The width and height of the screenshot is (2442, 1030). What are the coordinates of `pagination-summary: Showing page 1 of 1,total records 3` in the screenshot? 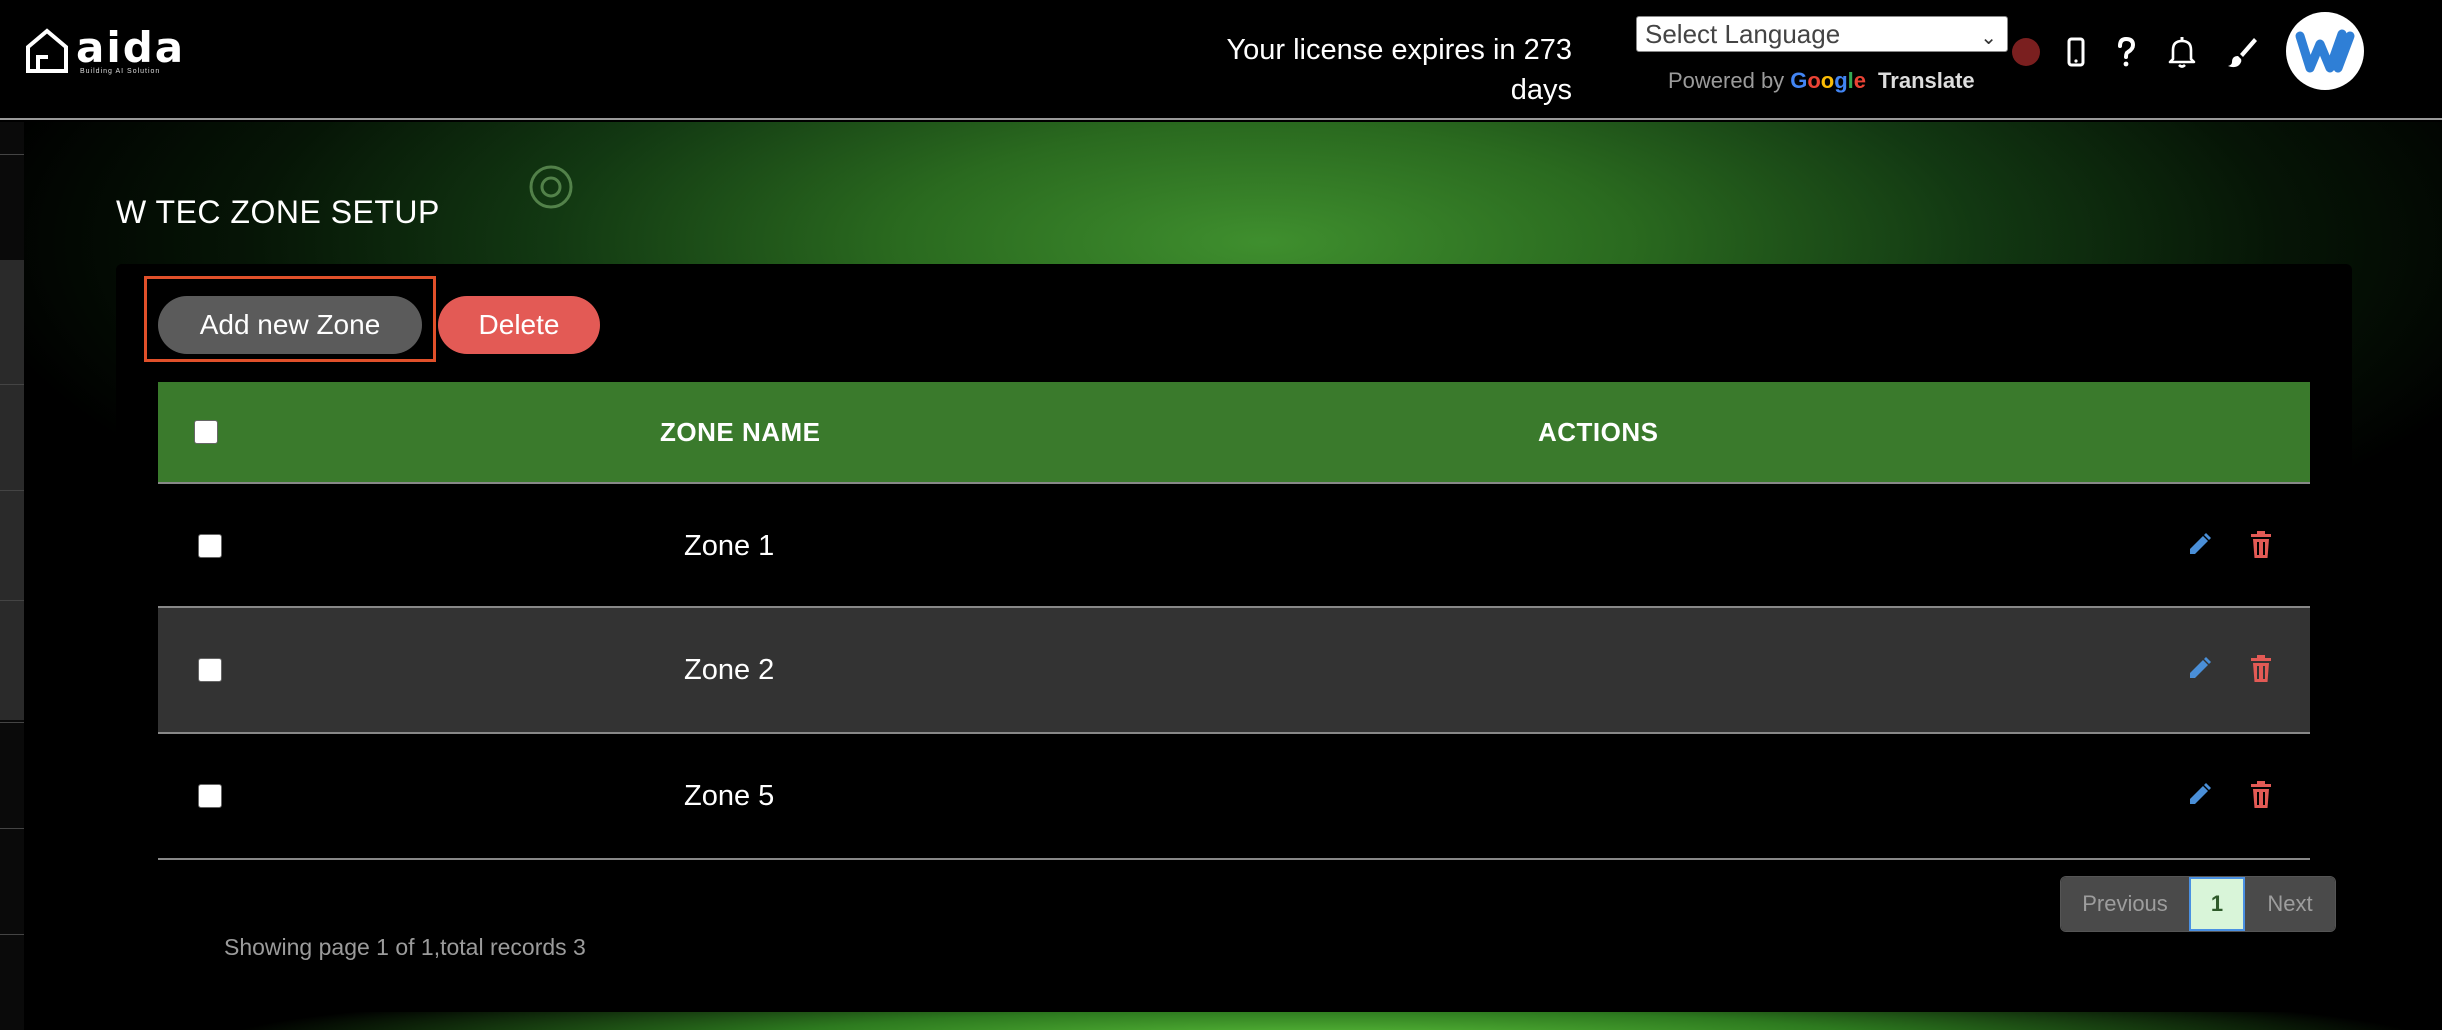 It's located at (405, 947).